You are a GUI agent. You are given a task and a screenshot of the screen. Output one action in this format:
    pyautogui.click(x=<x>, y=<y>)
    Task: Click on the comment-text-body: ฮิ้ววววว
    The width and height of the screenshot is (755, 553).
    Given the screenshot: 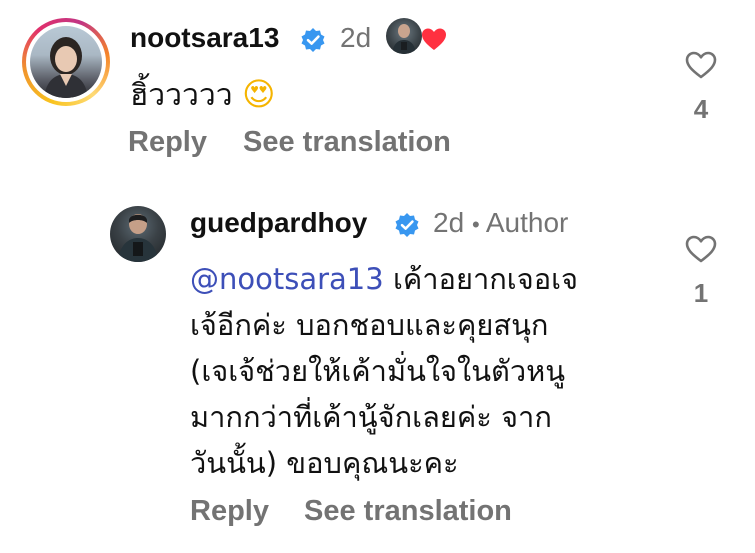 What is the action you would take?
    pyautogui.click(x=181, y=95)
    